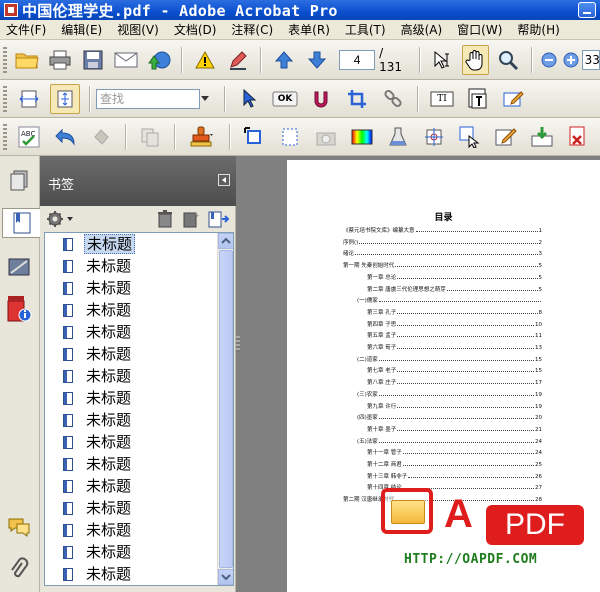 The image size is (600, 592). What do you see at coordinates (65, 98) in the screenshot?
I see `fit-page-button` at bounding box center [65, 98].